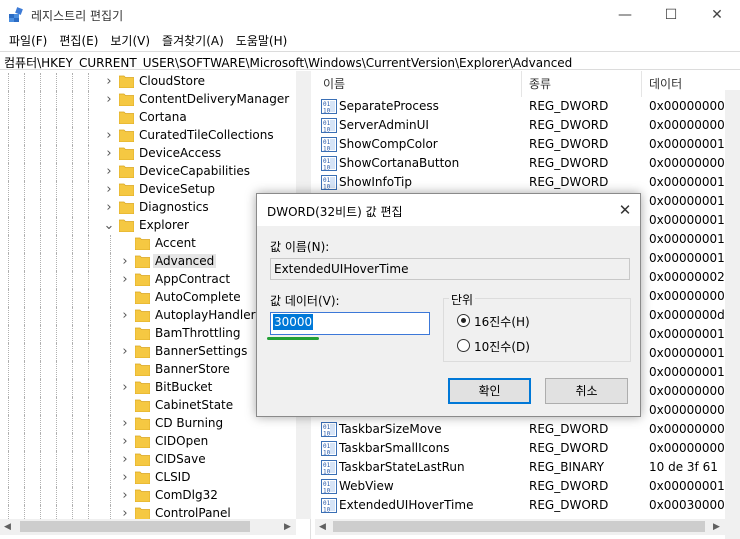  I want to click on tree-node-label: ContentDeliveryManager, so click(214, 99).